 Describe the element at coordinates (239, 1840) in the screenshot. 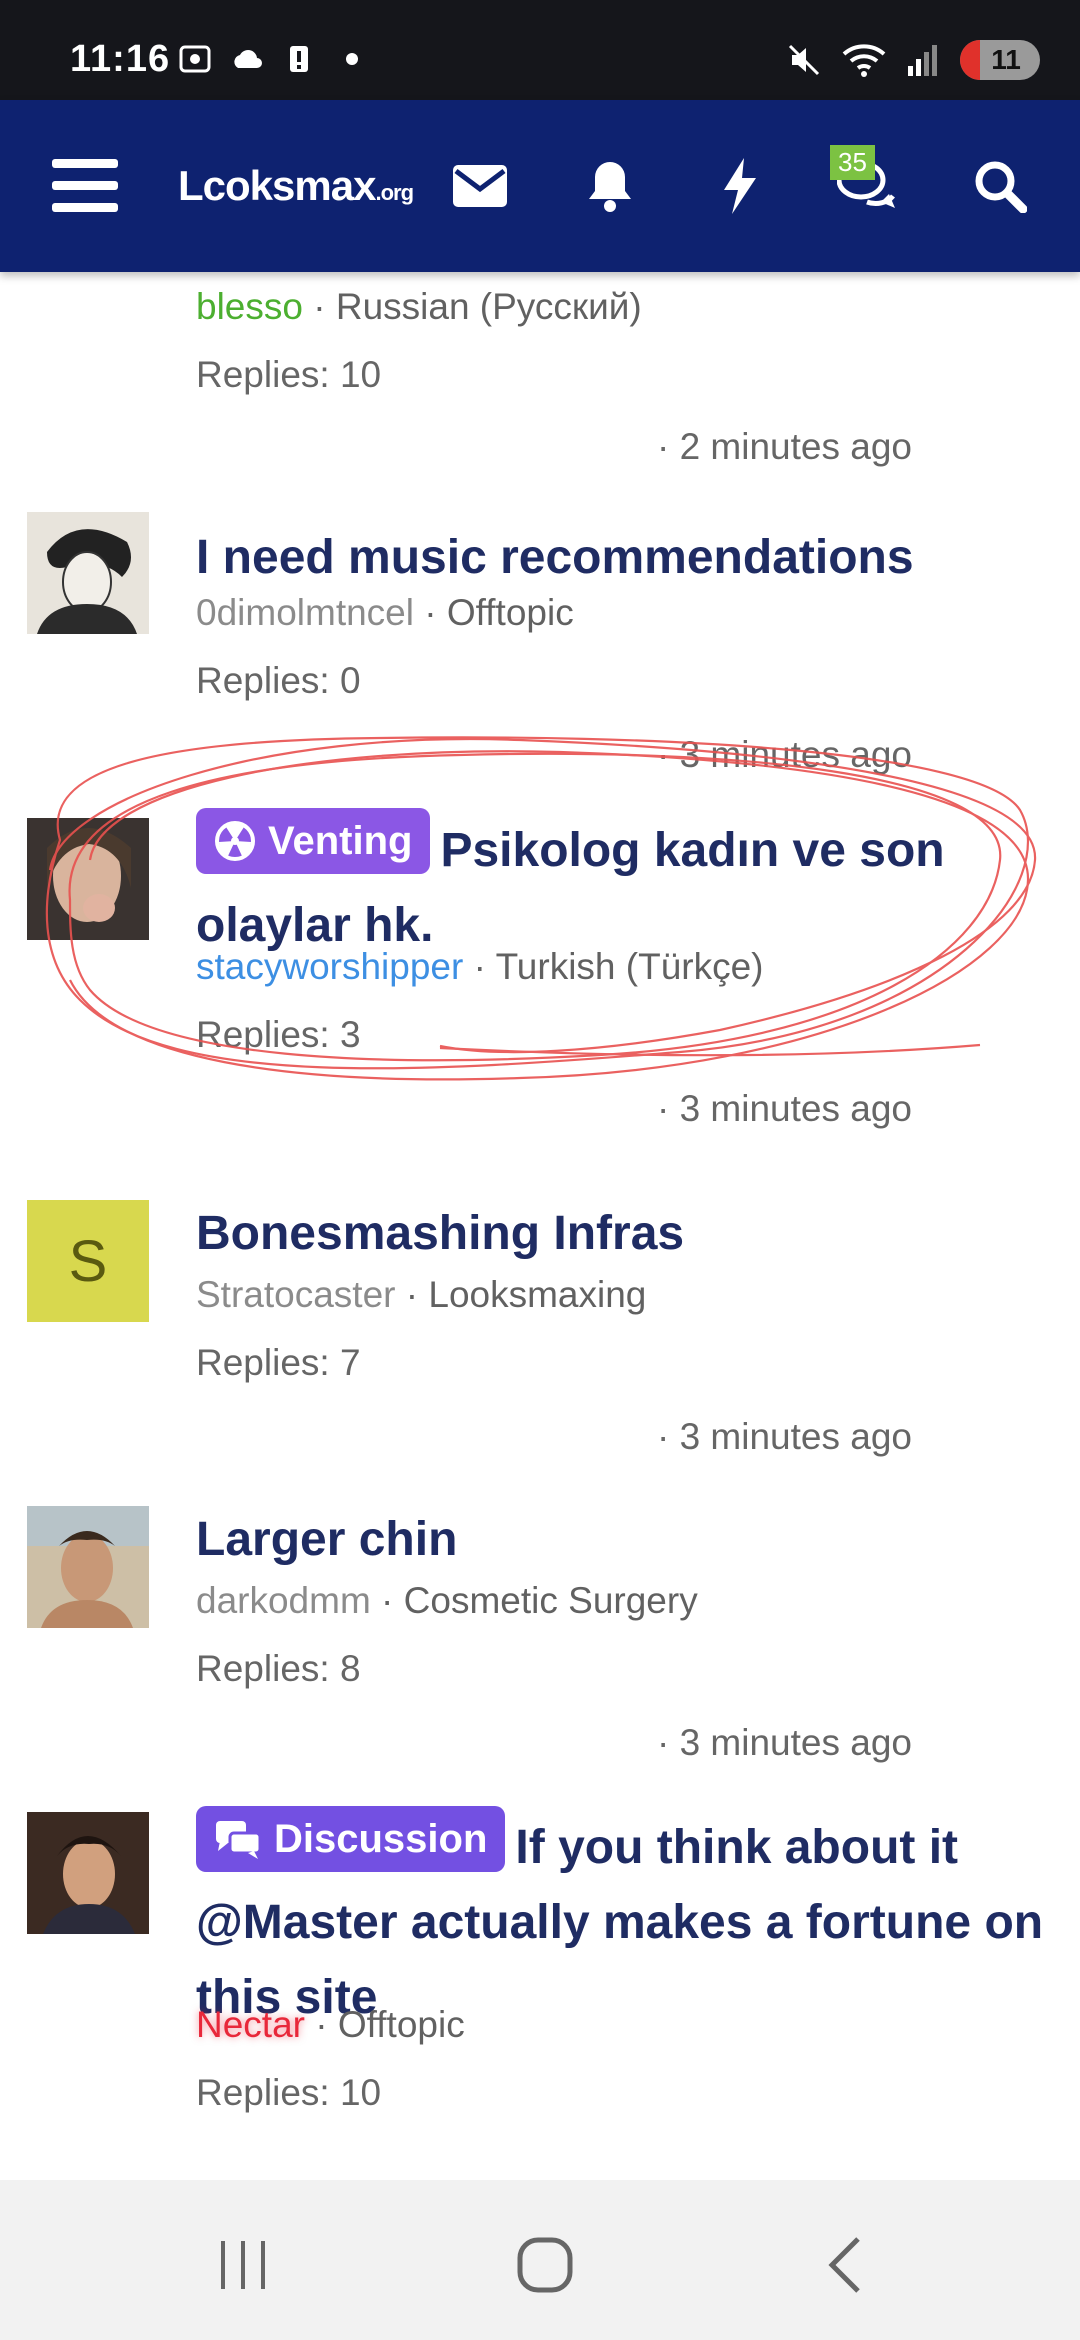

I see `comments-icon` at that location.